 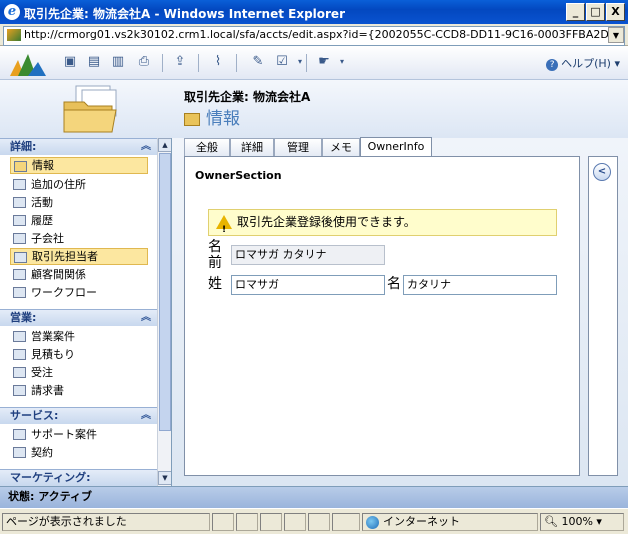 What do you see at coordinates (94, 62) in the screenshot?
I see `save-and-new-icon: ▤` at bounding box center [94, 62].